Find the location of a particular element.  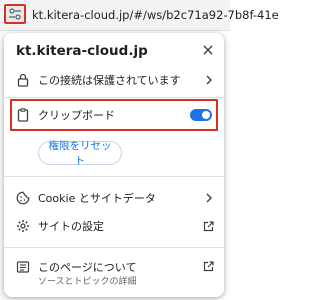

clipboard-permission-row: クリップボード is located at coordinates (114, 115).